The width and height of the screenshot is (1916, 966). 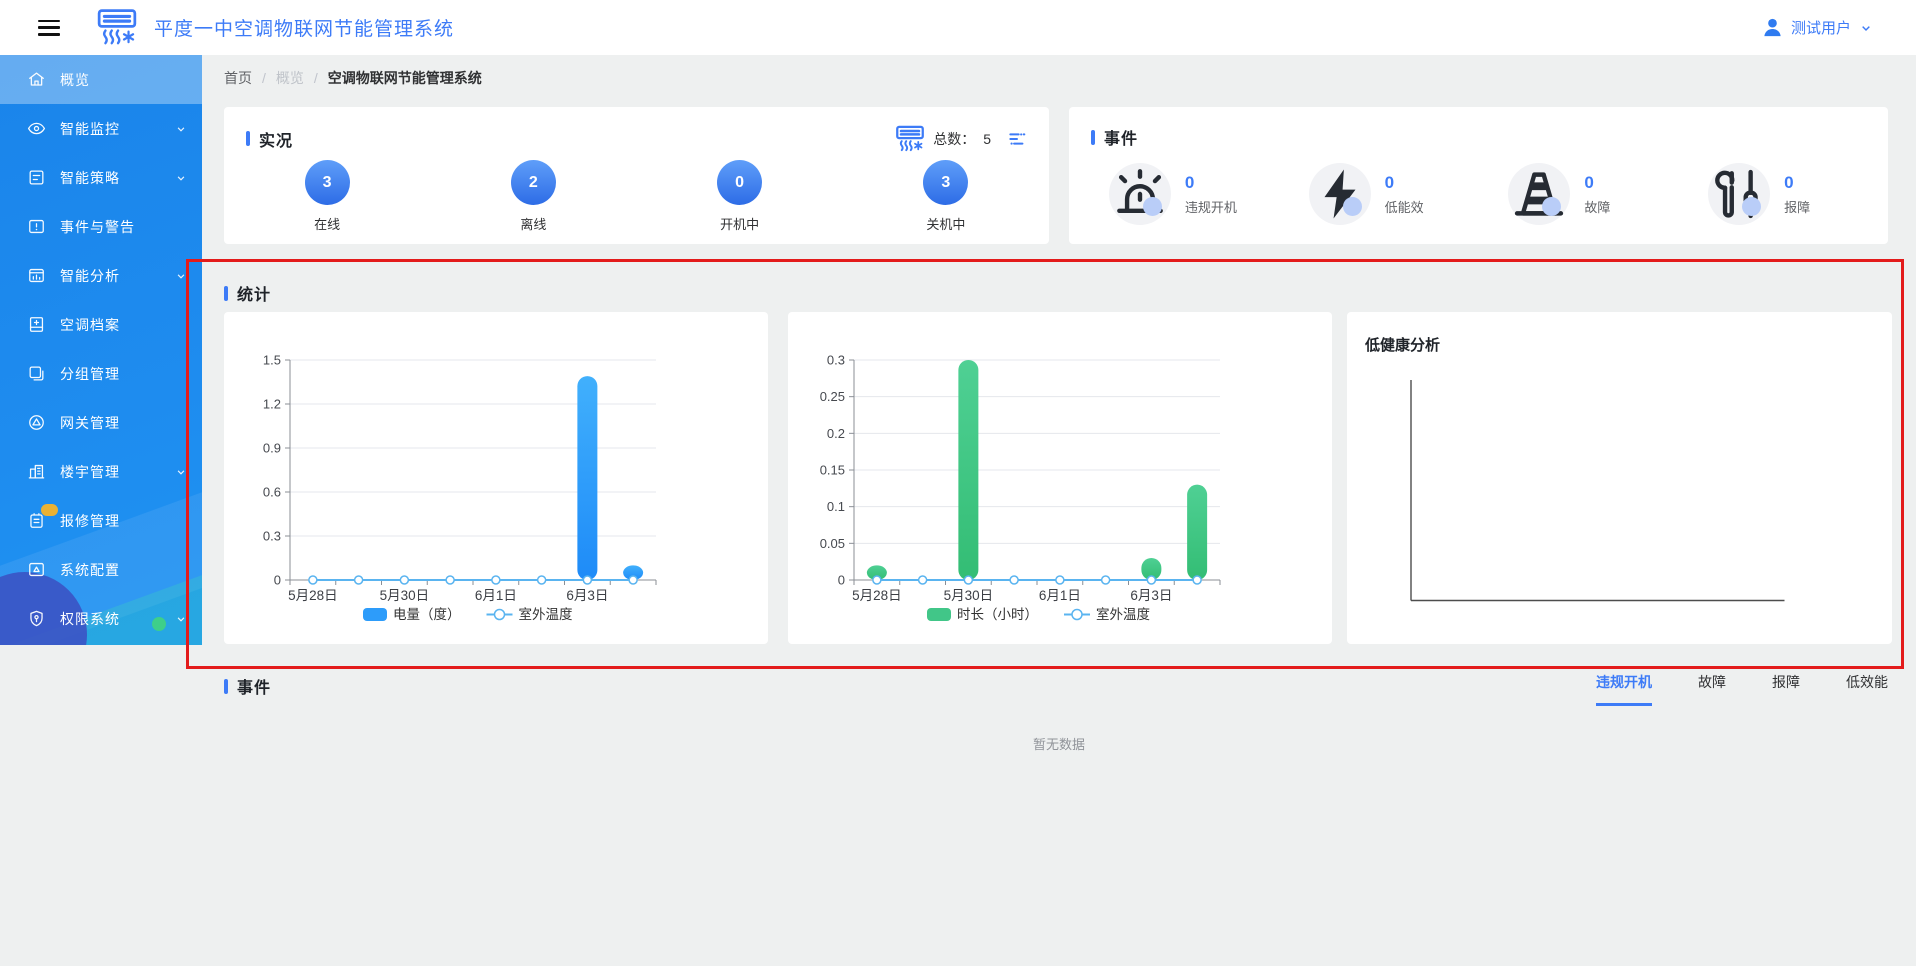 What do you see at coordinates (272, 448) in the screenshot?
I see `svg-text: 0.9` at bounding box center [272, 448].